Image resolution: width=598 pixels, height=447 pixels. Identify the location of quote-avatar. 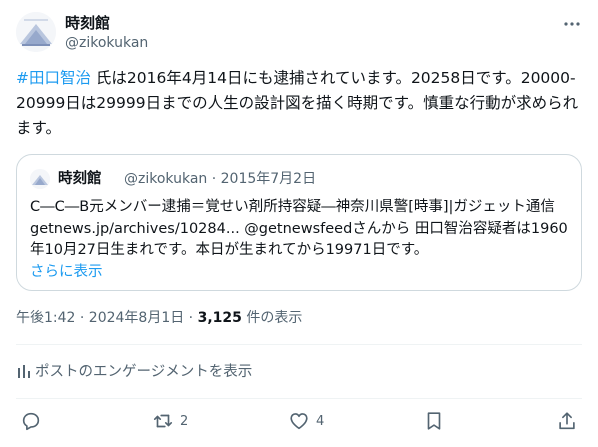
(40, 179).